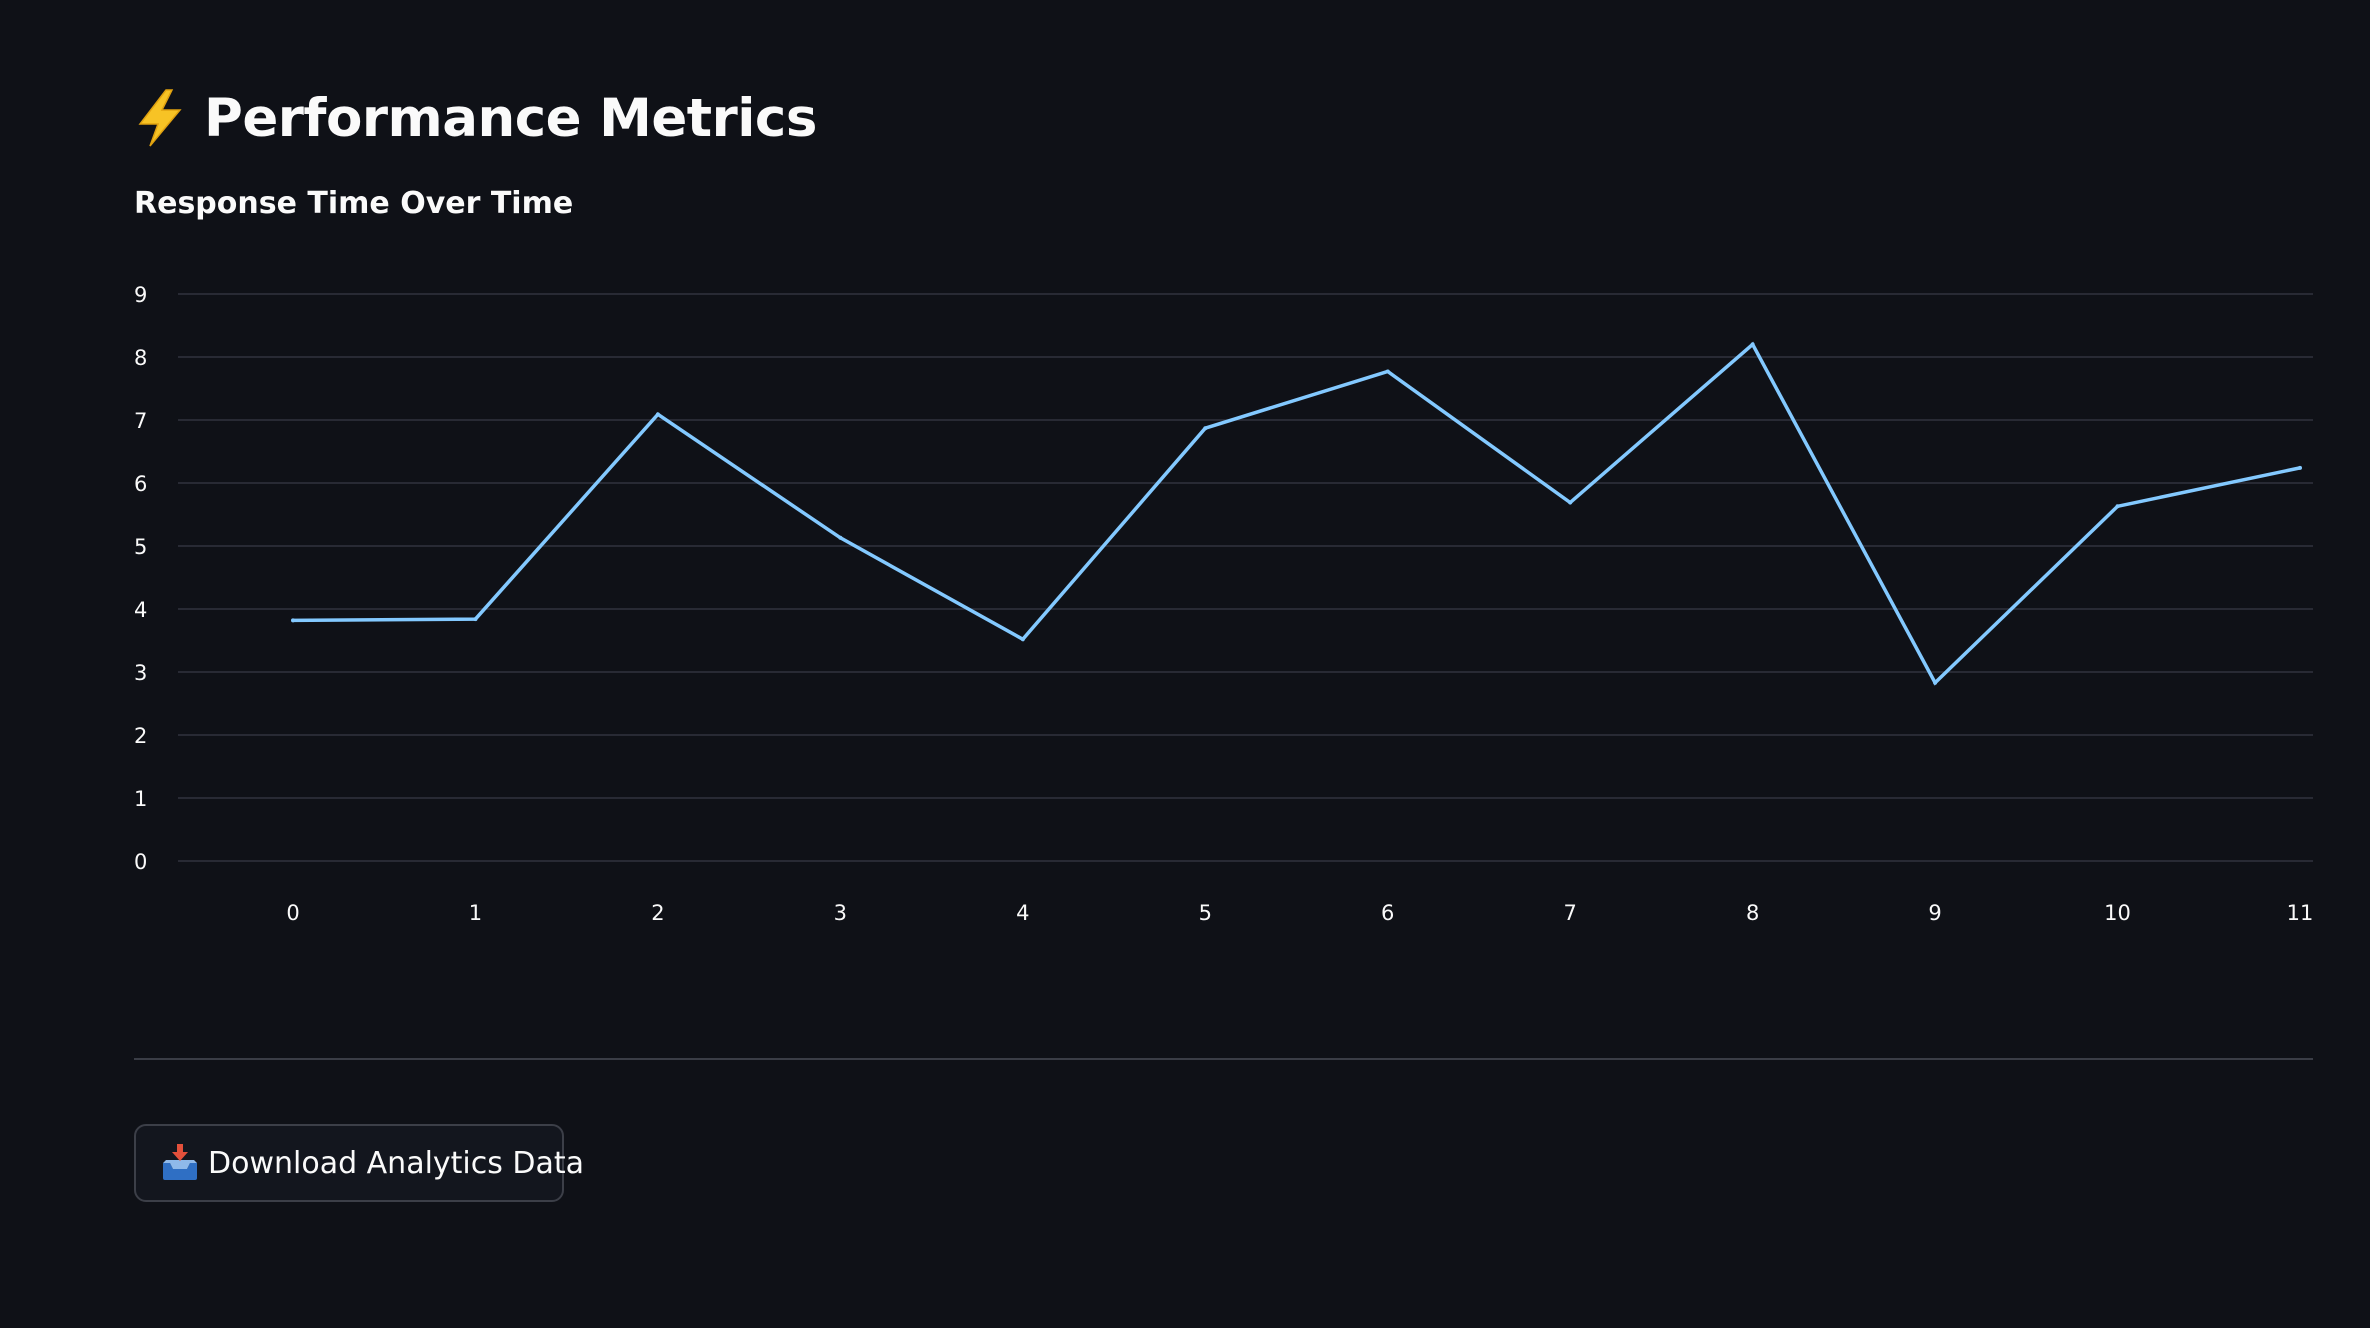 The image size is (2370, 1328). Describe the element at coordinates (1569, 913) in the screenshot. I see `x-tick-label: 7` at that location.